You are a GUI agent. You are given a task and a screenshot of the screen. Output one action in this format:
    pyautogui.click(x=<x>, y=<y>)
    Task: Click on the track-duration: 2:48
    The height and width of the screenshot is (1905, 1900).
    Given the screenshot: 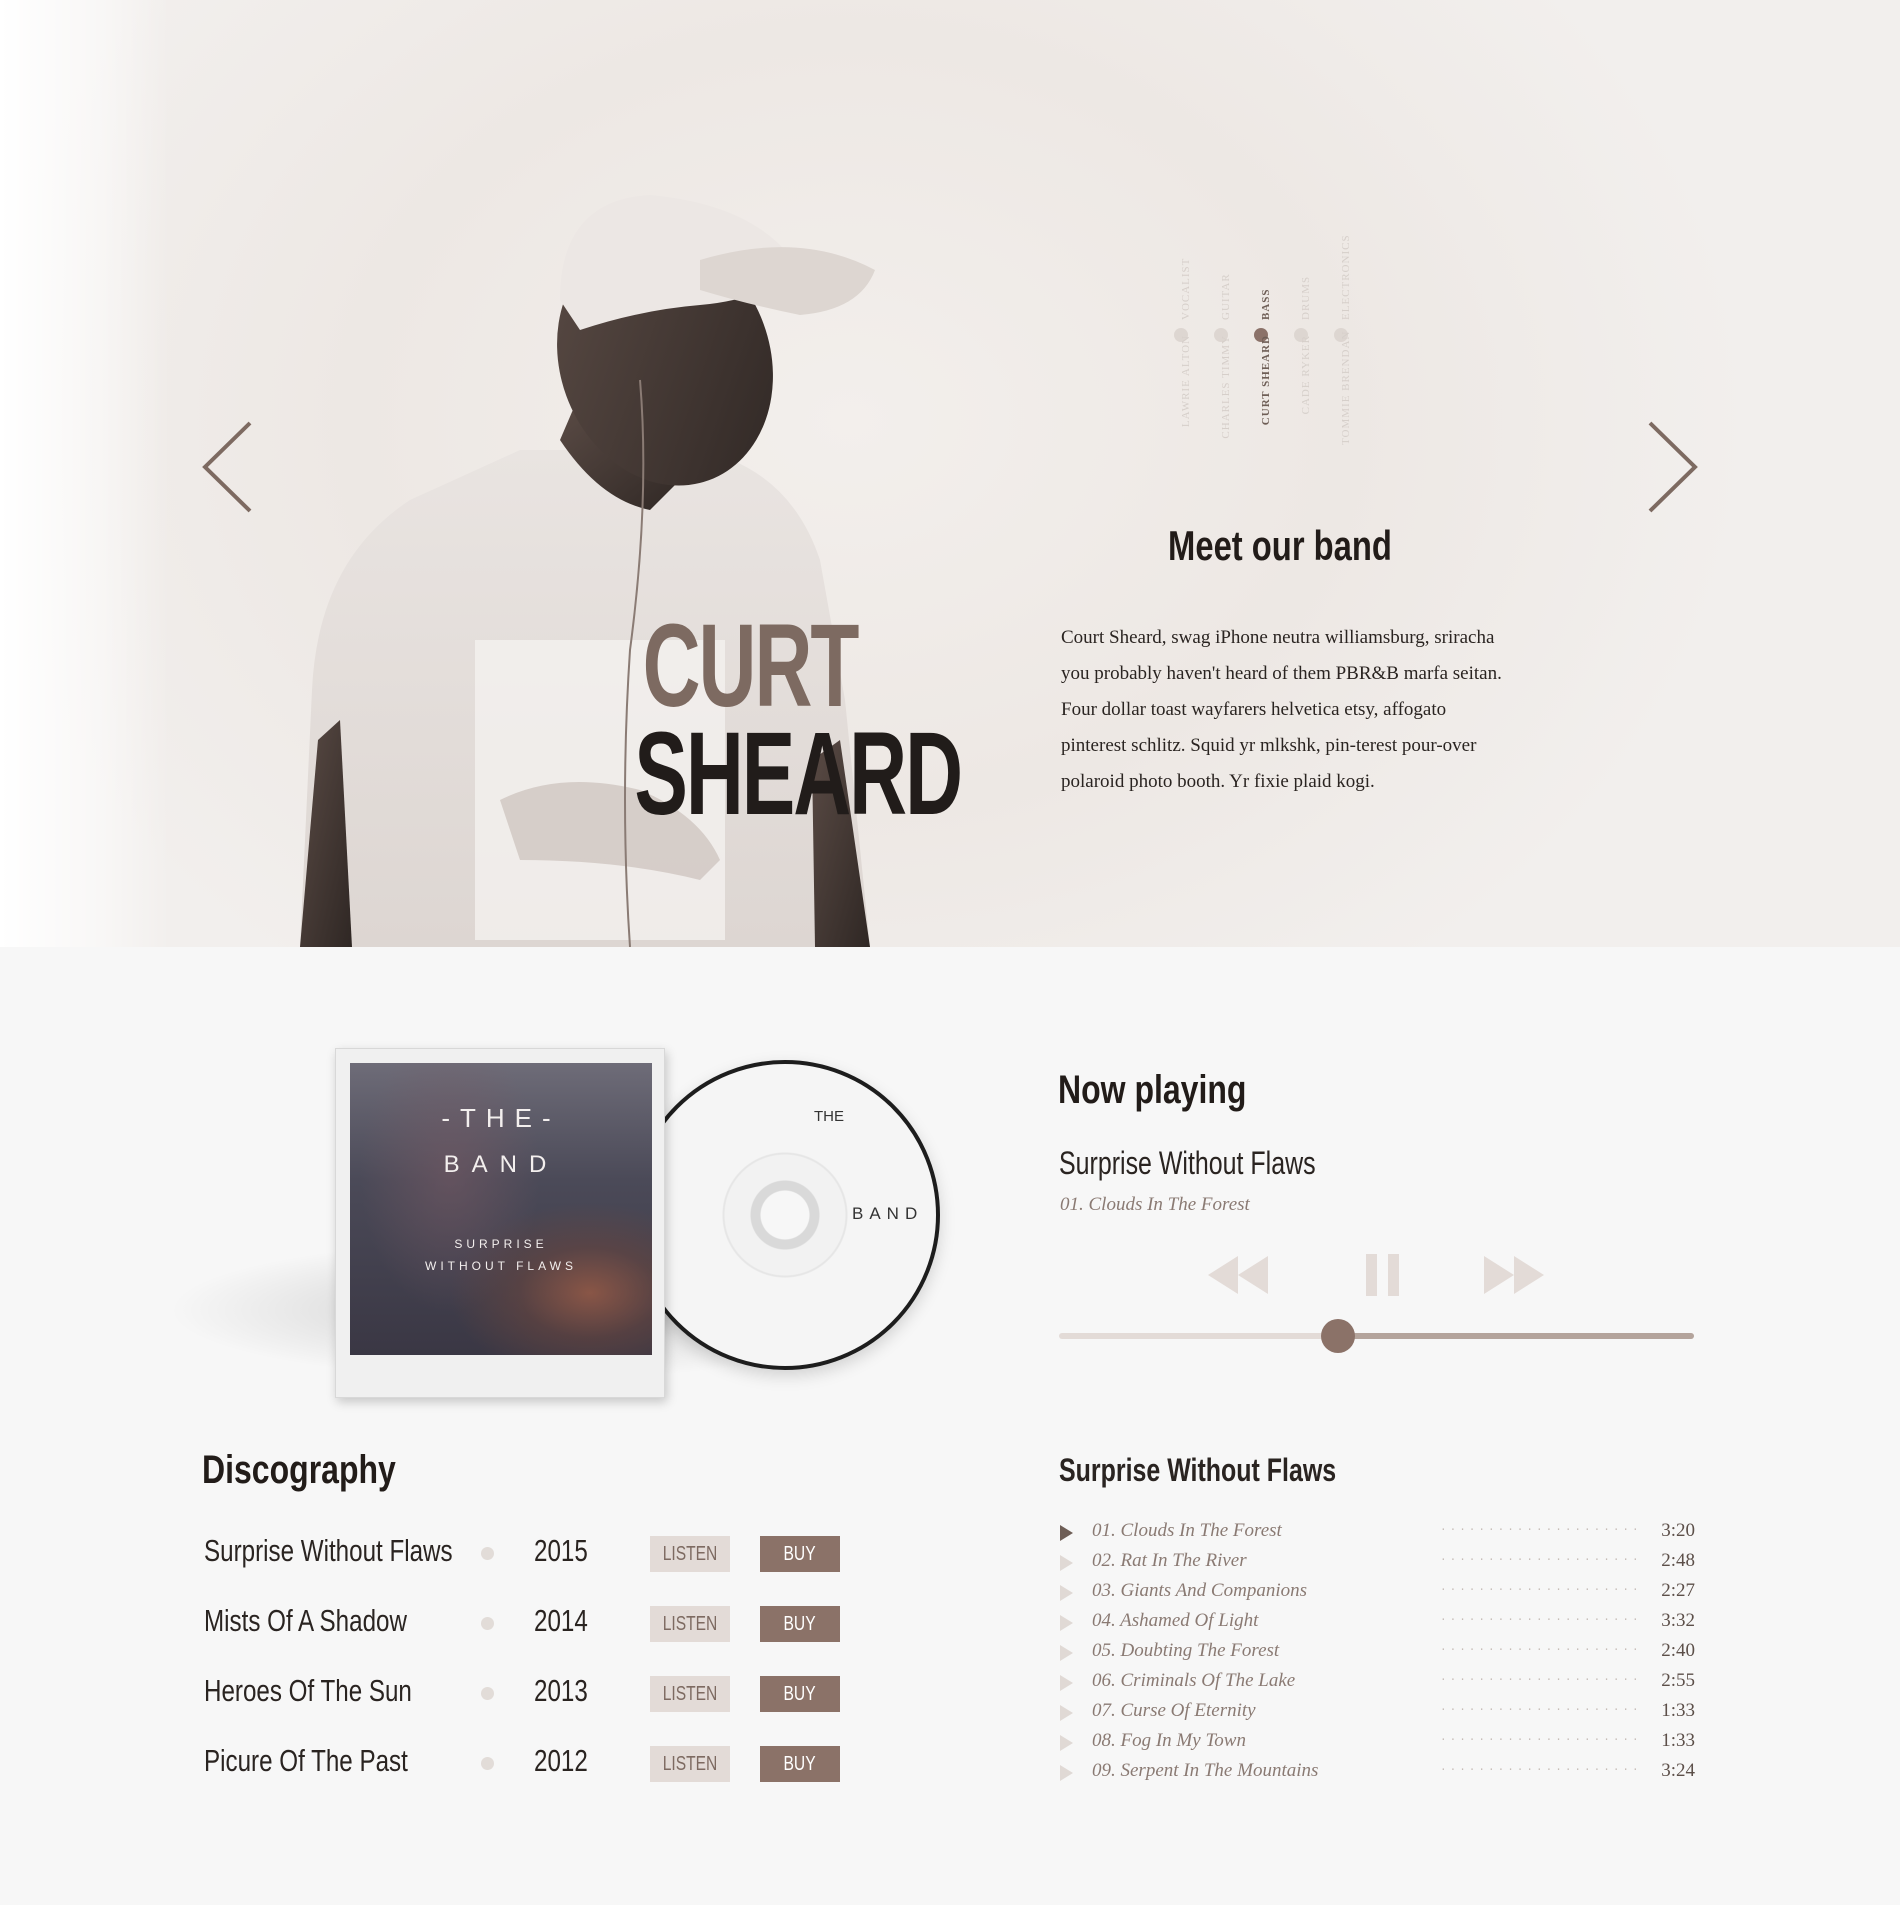 What is the action you would take?
    pyautogui.click(x=1678, y=1560)
    